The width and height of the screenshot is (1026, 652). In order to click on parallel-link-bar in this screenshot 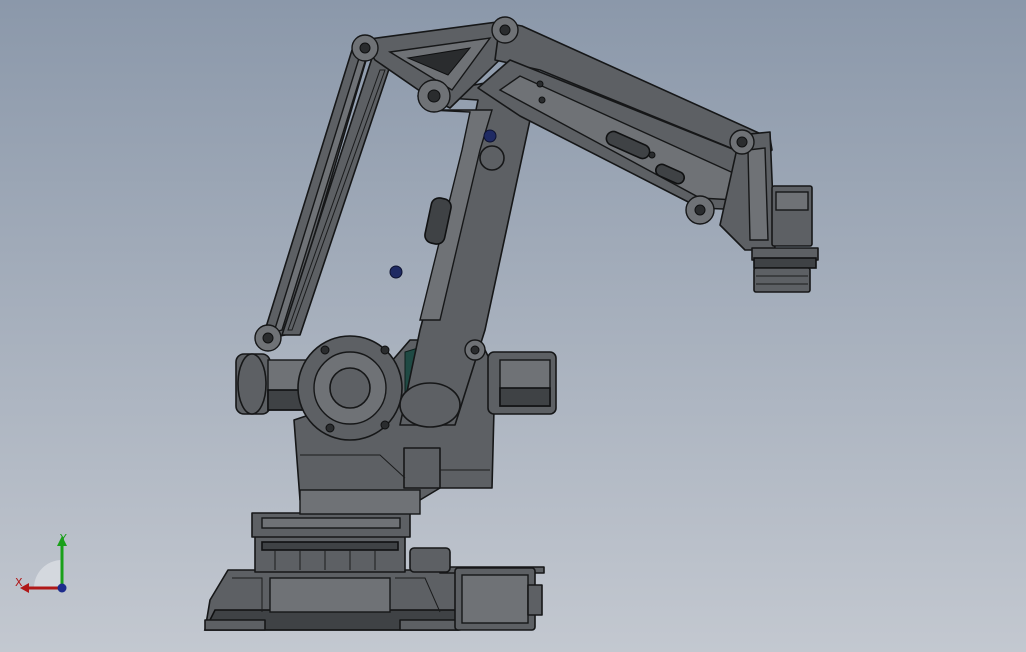, I will do `click(327, 190)`.